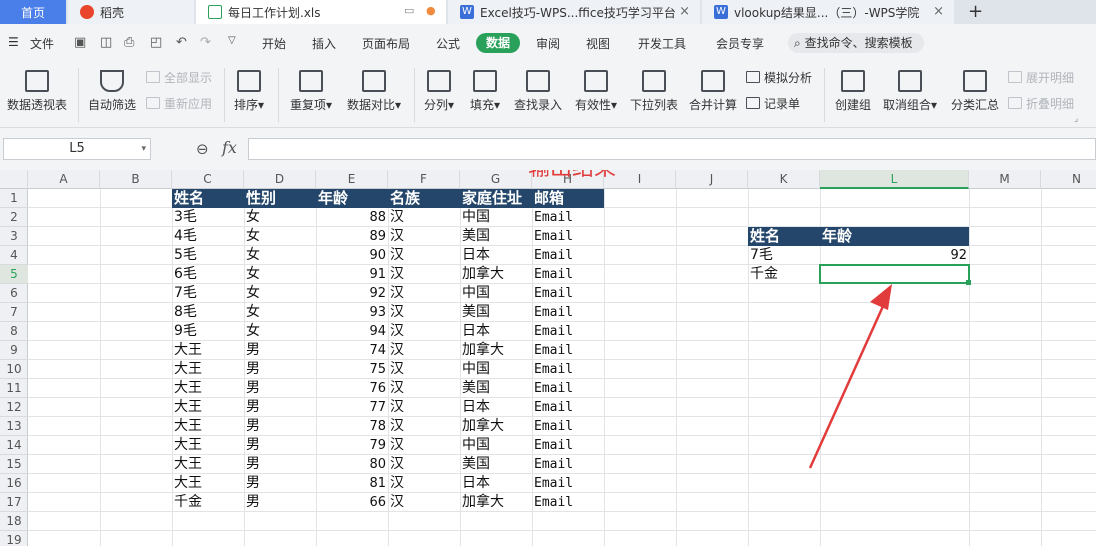 This screenshot has width=1096, height=546. Describe the element at coordinates (352, 179) in the screenshot. I see `column-header-e: E` at that location.